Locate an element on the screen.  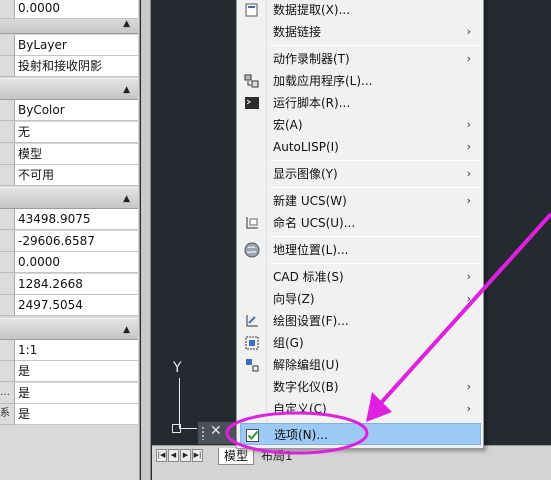
property-value: 无 is located at coordinates (76, 132).